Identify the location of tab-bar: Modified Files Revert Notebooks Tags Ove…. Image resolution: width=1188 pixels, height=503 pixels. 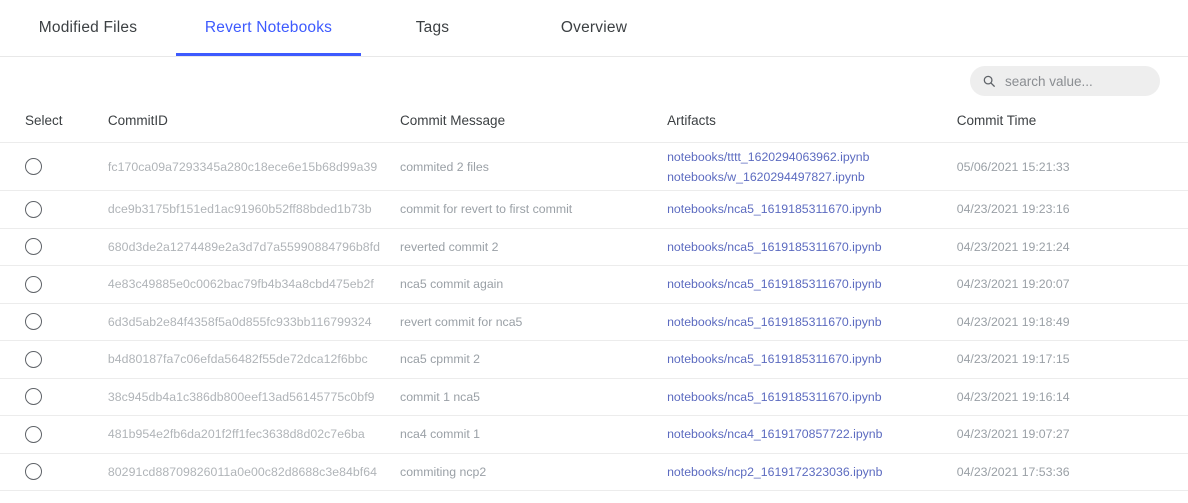
(594, 28).